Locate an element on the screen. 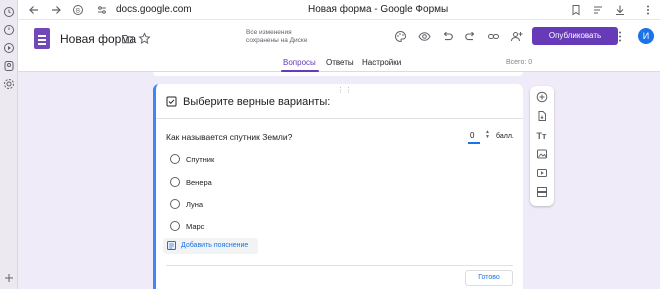  points-stepper: 0 ▲ ▼ is located at coordinates (479, 137).